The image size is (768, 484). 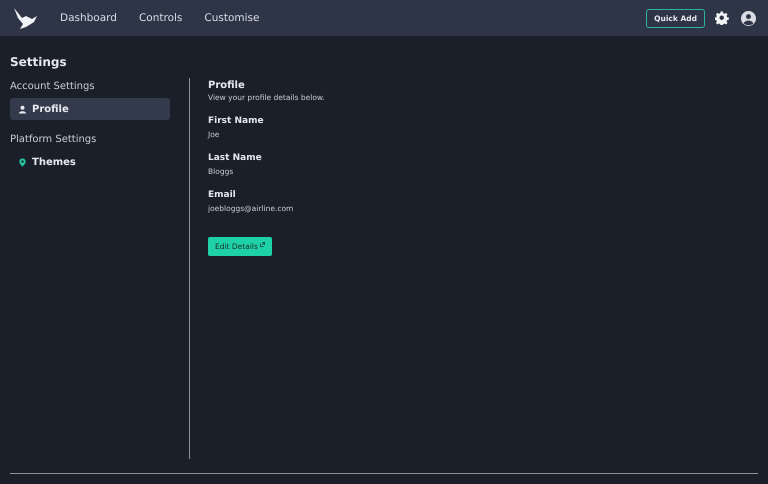 What do you see at coordinates (222, 195) in the screenshot?
I see `field-label: Email` at bounding box center [222, 195].